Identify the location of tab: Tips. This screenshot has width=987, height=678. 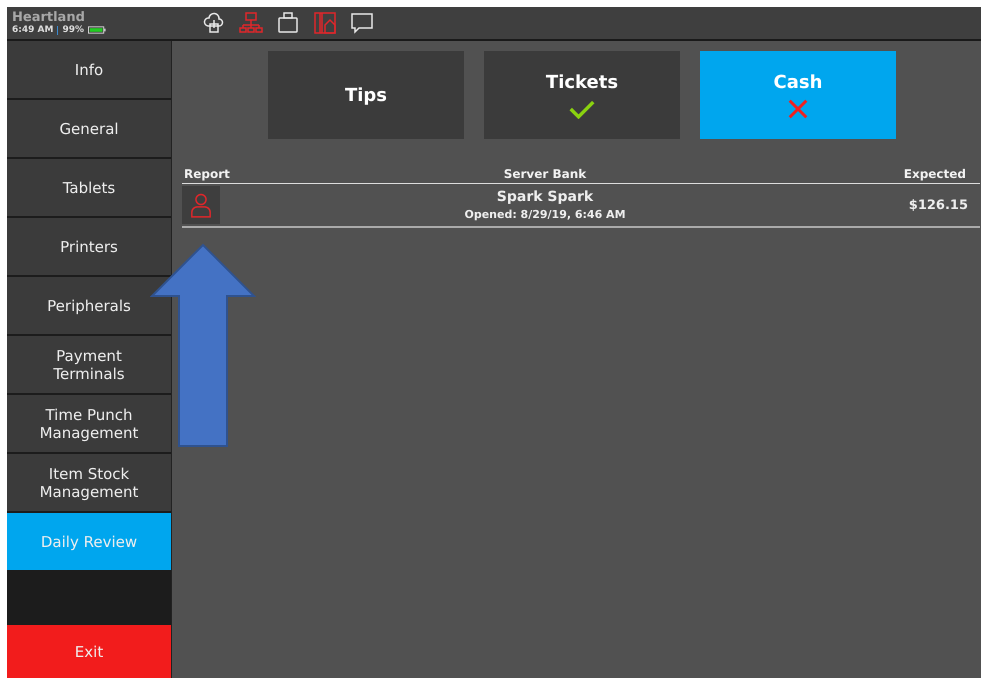
(366, 95).